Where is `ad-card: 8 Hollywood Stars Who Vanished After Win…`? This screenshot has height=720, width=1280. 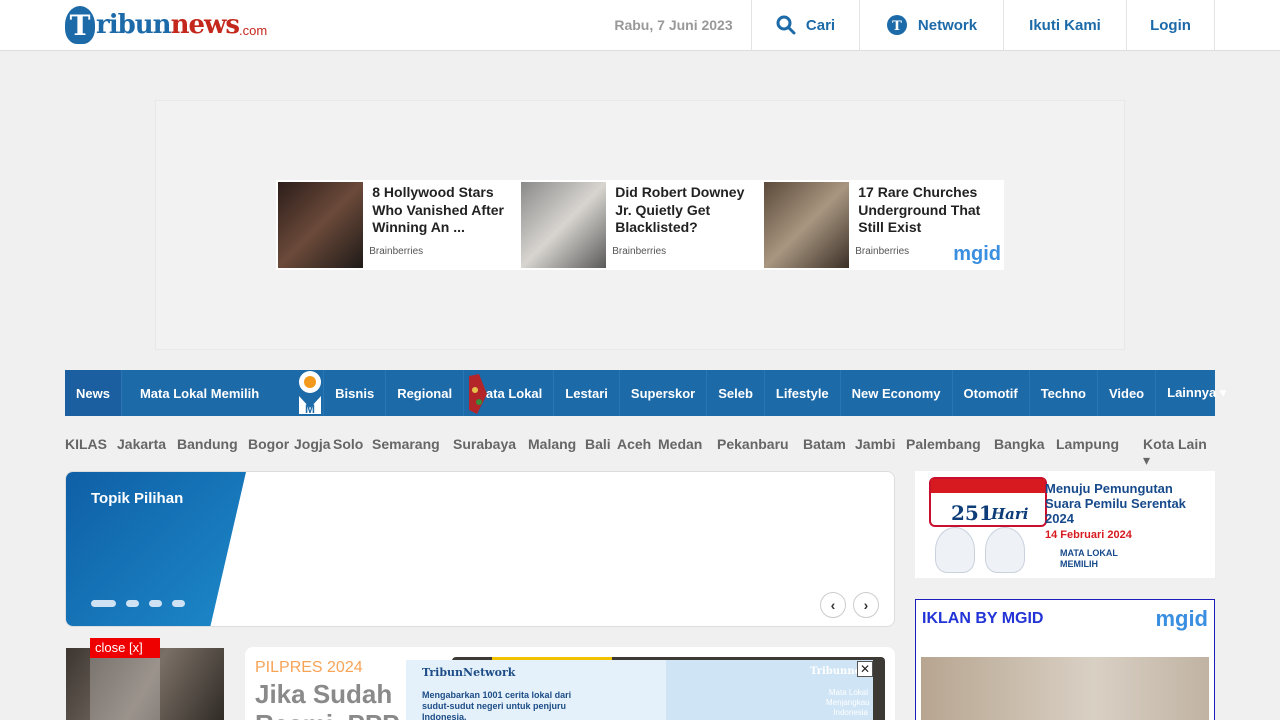 ad-card: 8 Hollywood Stars Who Vanished After Win… is located at coordinates (397, 225).